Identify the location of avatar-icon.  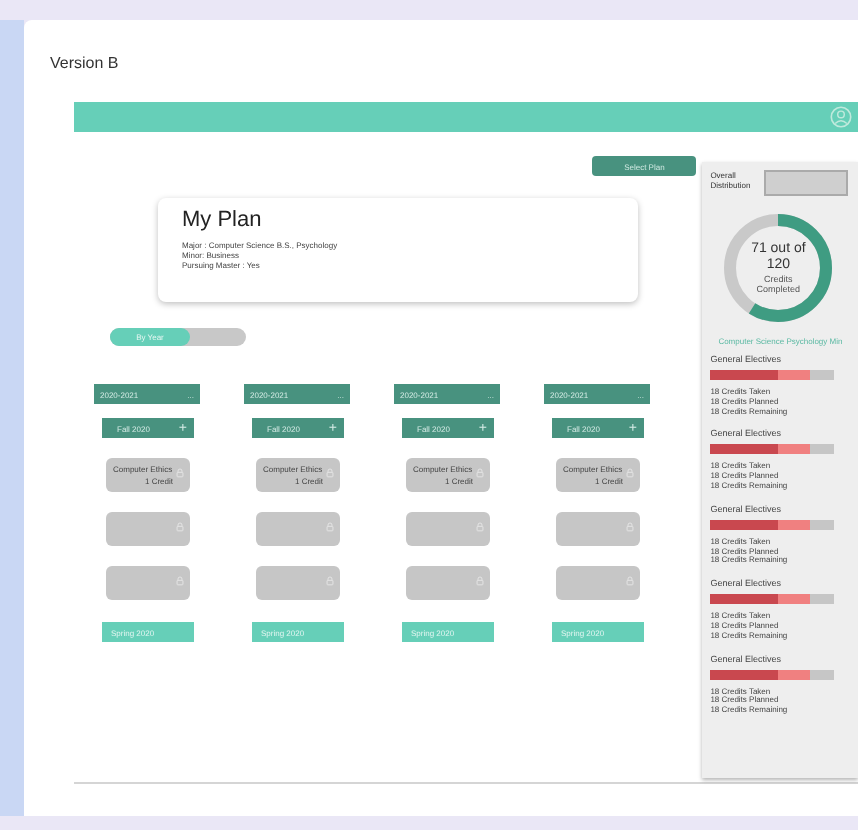
(841, 117).